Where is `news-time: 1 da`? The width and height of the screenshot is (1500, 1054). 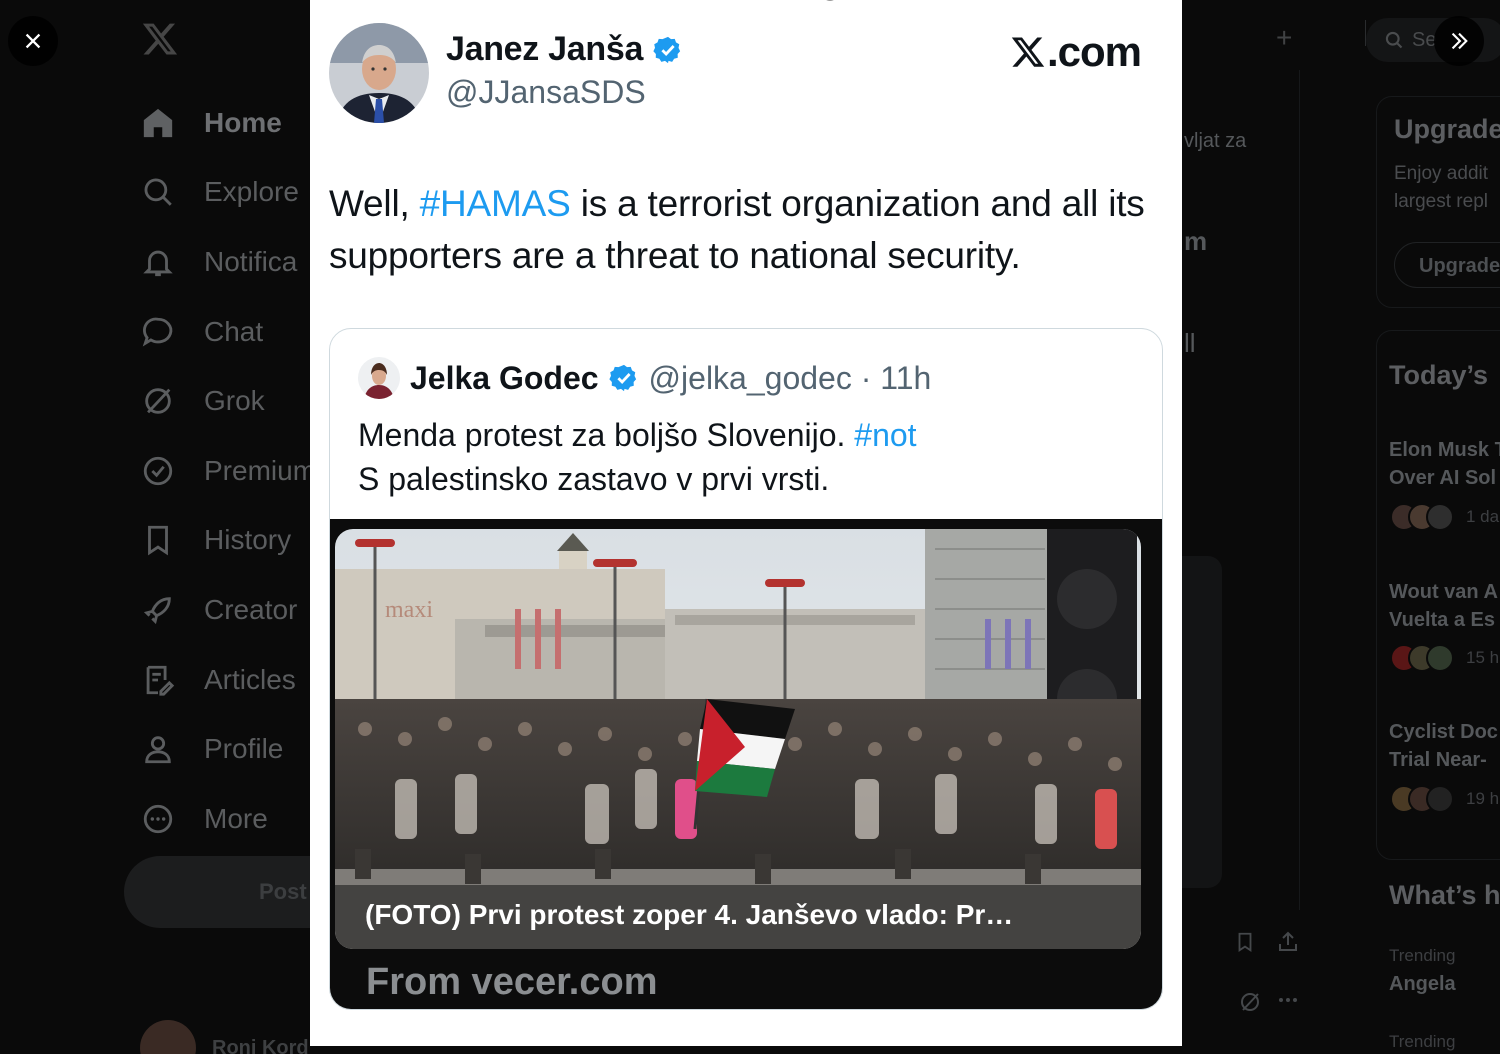
news-time: 1 da is located at coordinates (1483, 516).